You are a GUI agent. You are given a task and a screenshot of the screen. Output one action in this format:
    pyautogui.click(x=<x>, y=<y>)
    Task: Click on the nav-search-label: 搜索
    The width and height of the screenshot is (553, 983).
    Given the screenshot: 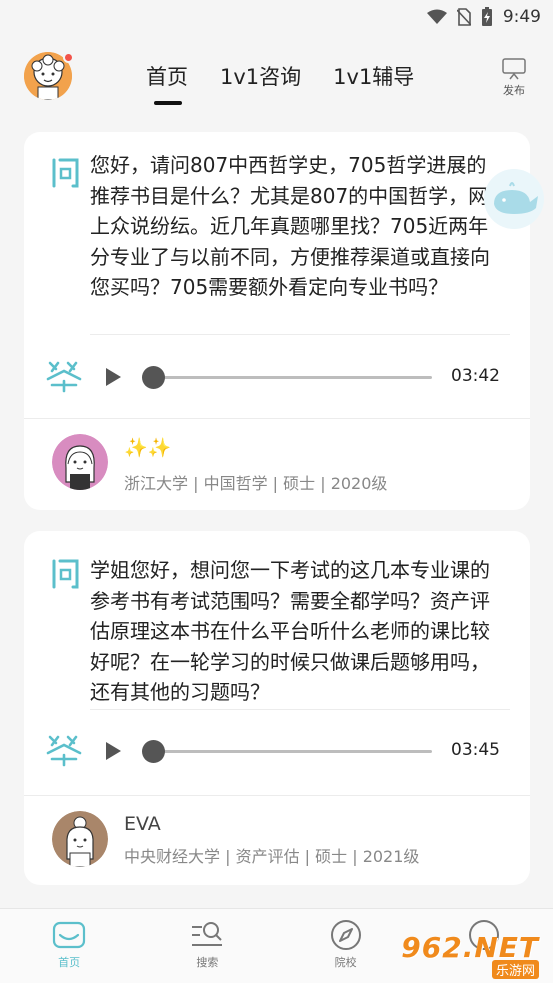 What is the action you would take?
    pyautogui.click(x=207, y=962)
    